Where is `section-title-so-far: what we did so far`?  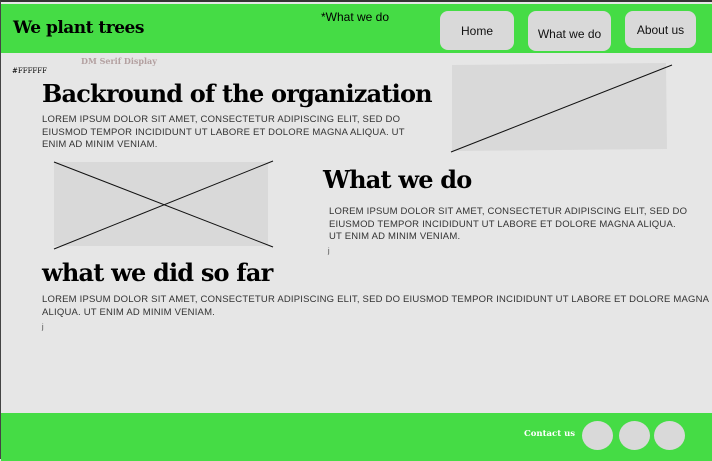
section-title-so-far: what we did so far is located at coordinates (157, 272).